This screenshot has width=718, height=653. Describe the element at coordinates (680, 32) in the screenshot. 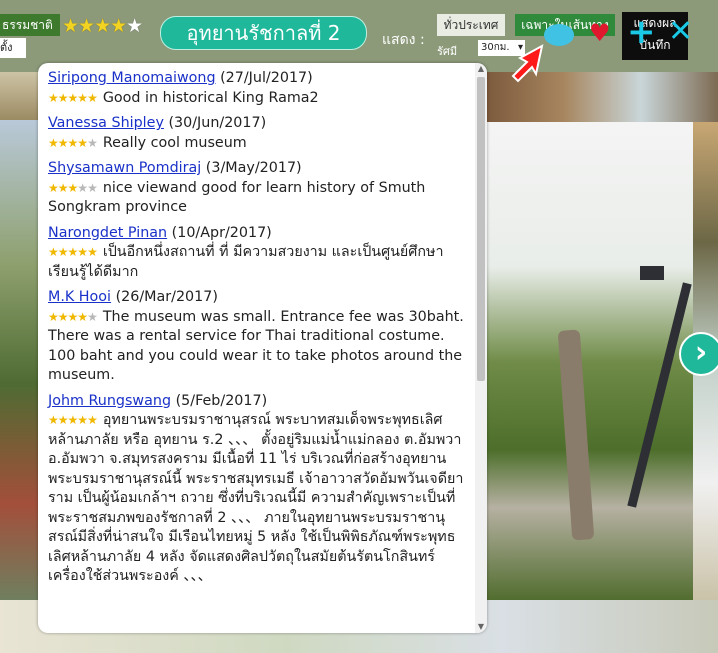

I see `close-icon: ✕` at that location.